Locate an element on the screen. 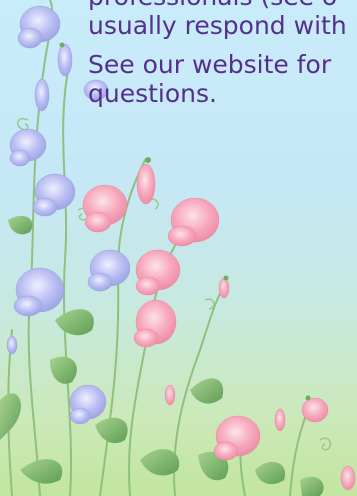 This screenshot has height=496, width=357. paragraph-line: usually respond with is located at coordinates (217, 25).